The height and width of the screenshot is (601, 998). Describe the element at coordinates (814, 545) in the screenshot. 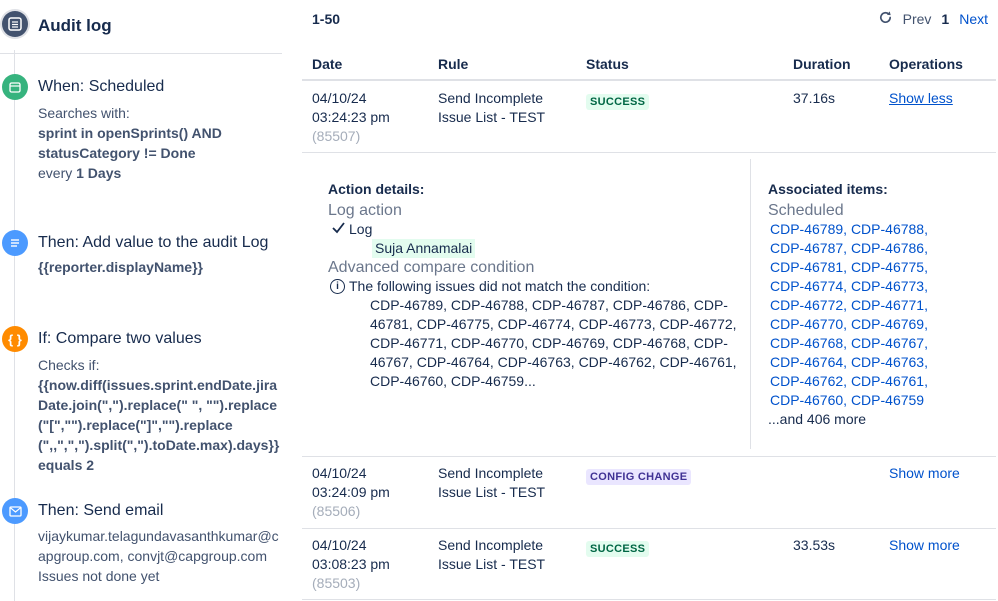

I see `duration-cell: 33.53s` at that location.